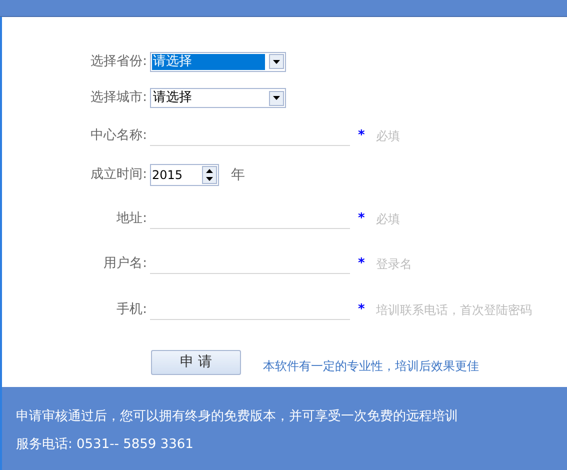 This screenshot has width=567, height=470. What do you see at coordinates (196, 362) in the screenshot?
I see `apply-button: 申 请` at bounding box center [196, 362].